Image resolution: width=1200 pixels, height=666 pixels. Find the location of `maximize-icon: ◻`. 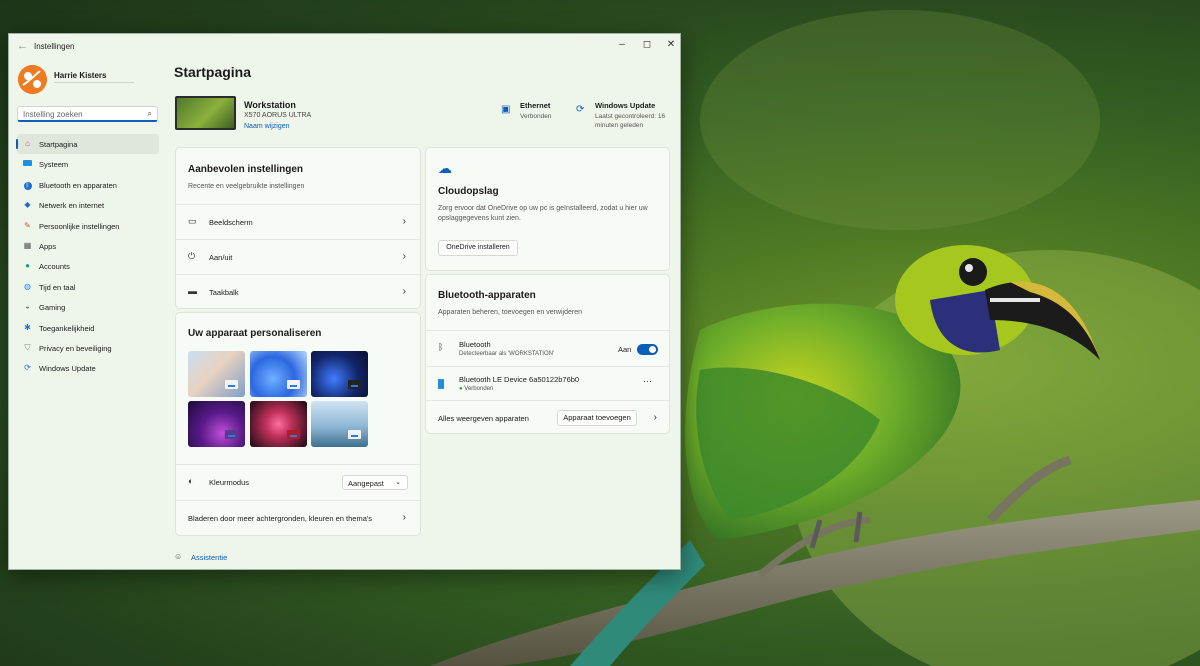

maximize-icon: ◻ is located at coordinates (647, 45).